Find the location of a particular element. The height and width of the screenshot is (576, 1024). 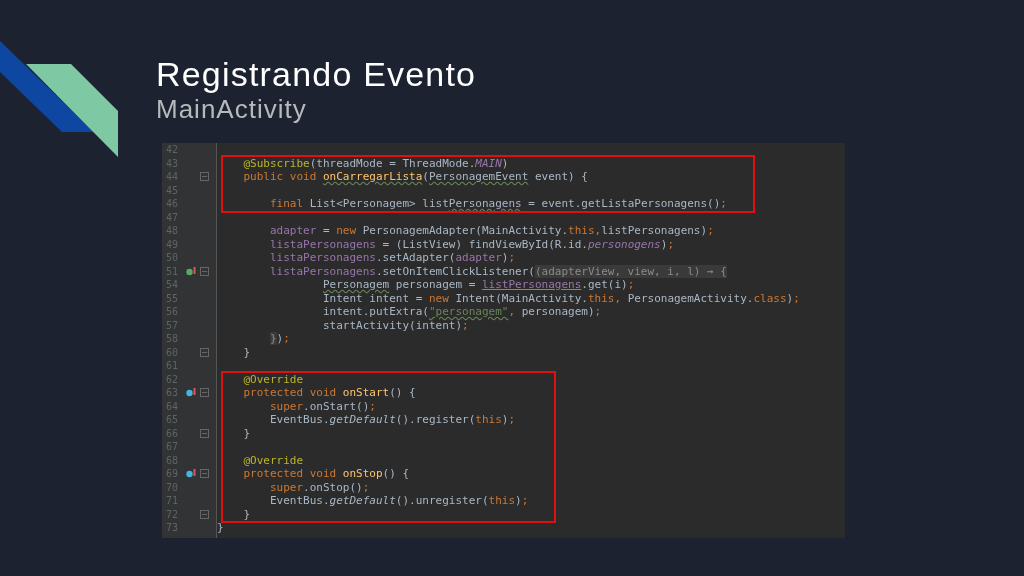

code-line: adapter = new PersonagemAdapter(MainActivity.this,listPersonagens); is located at coordinates (491, 230).